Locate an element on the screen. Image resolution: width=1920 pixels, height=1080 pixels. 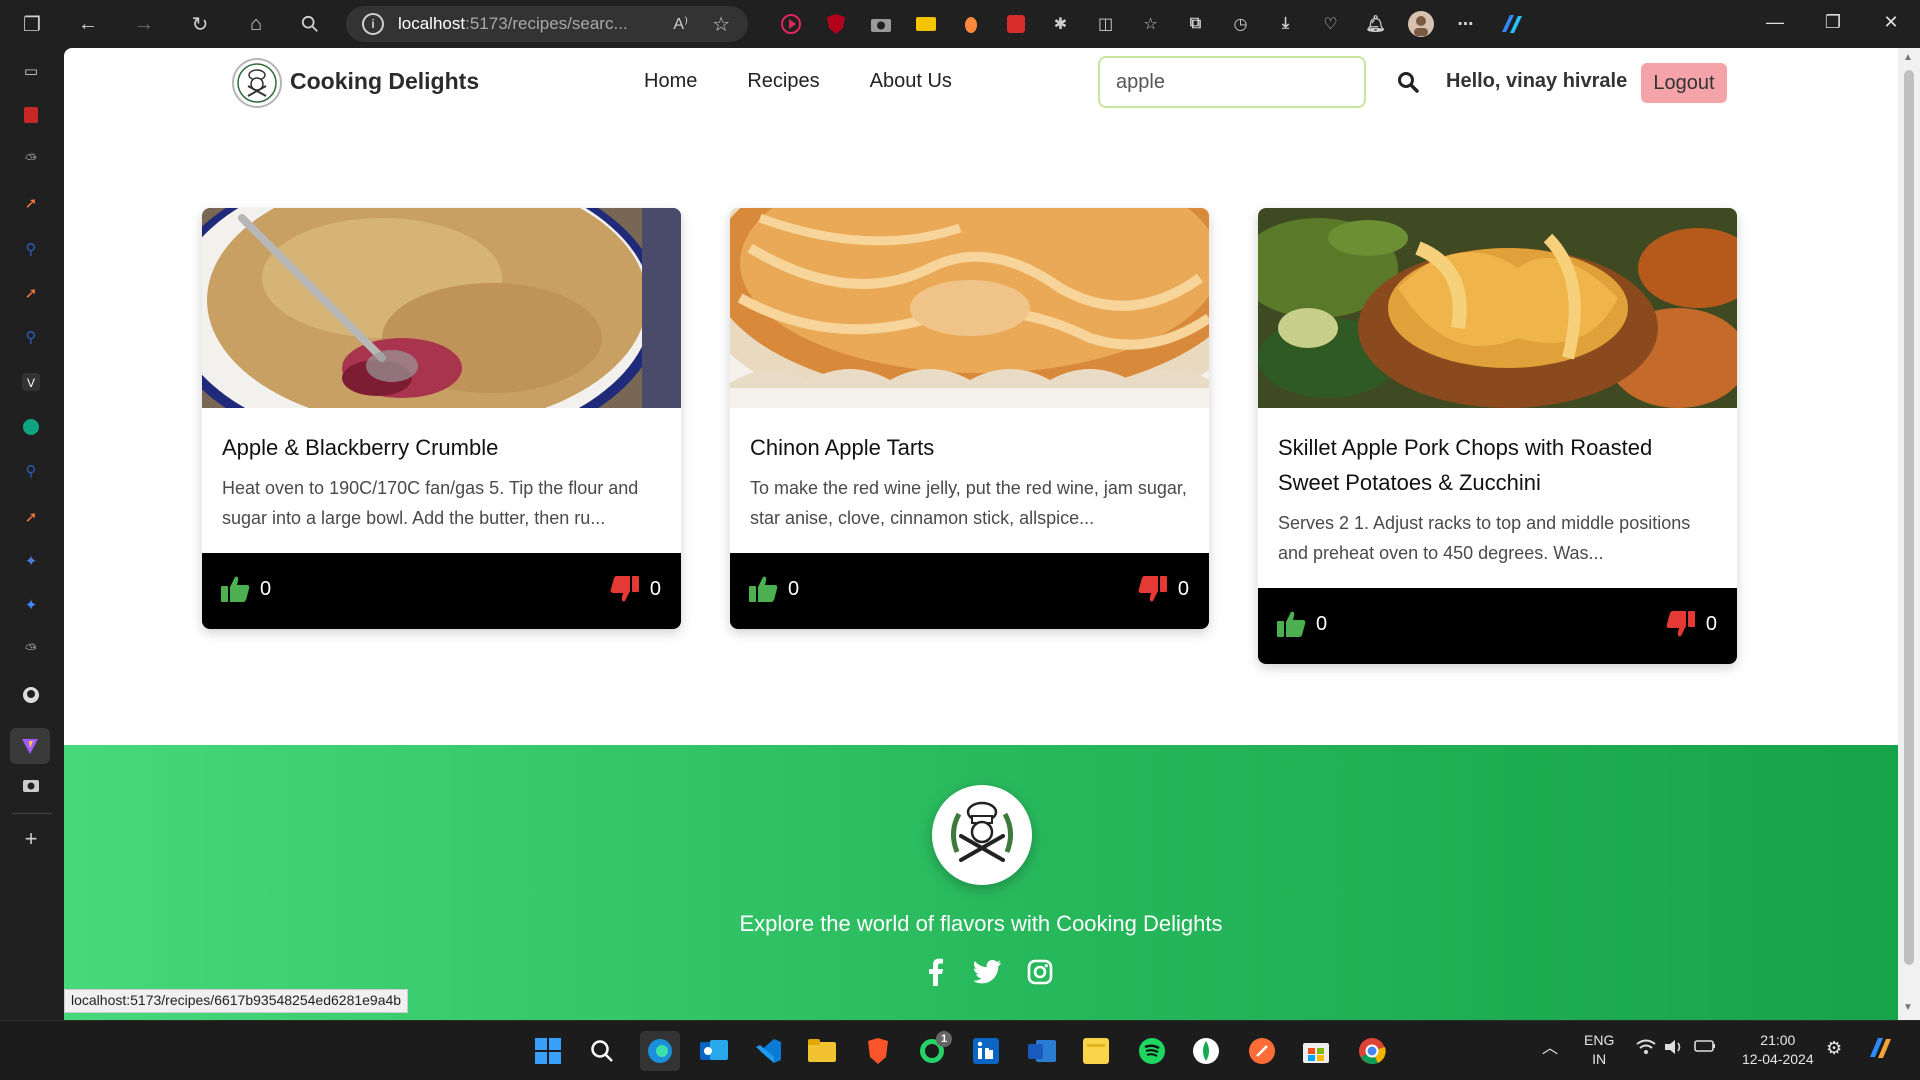
browser-essentials-icon: ♡ is located at coordinates (1330, 24).